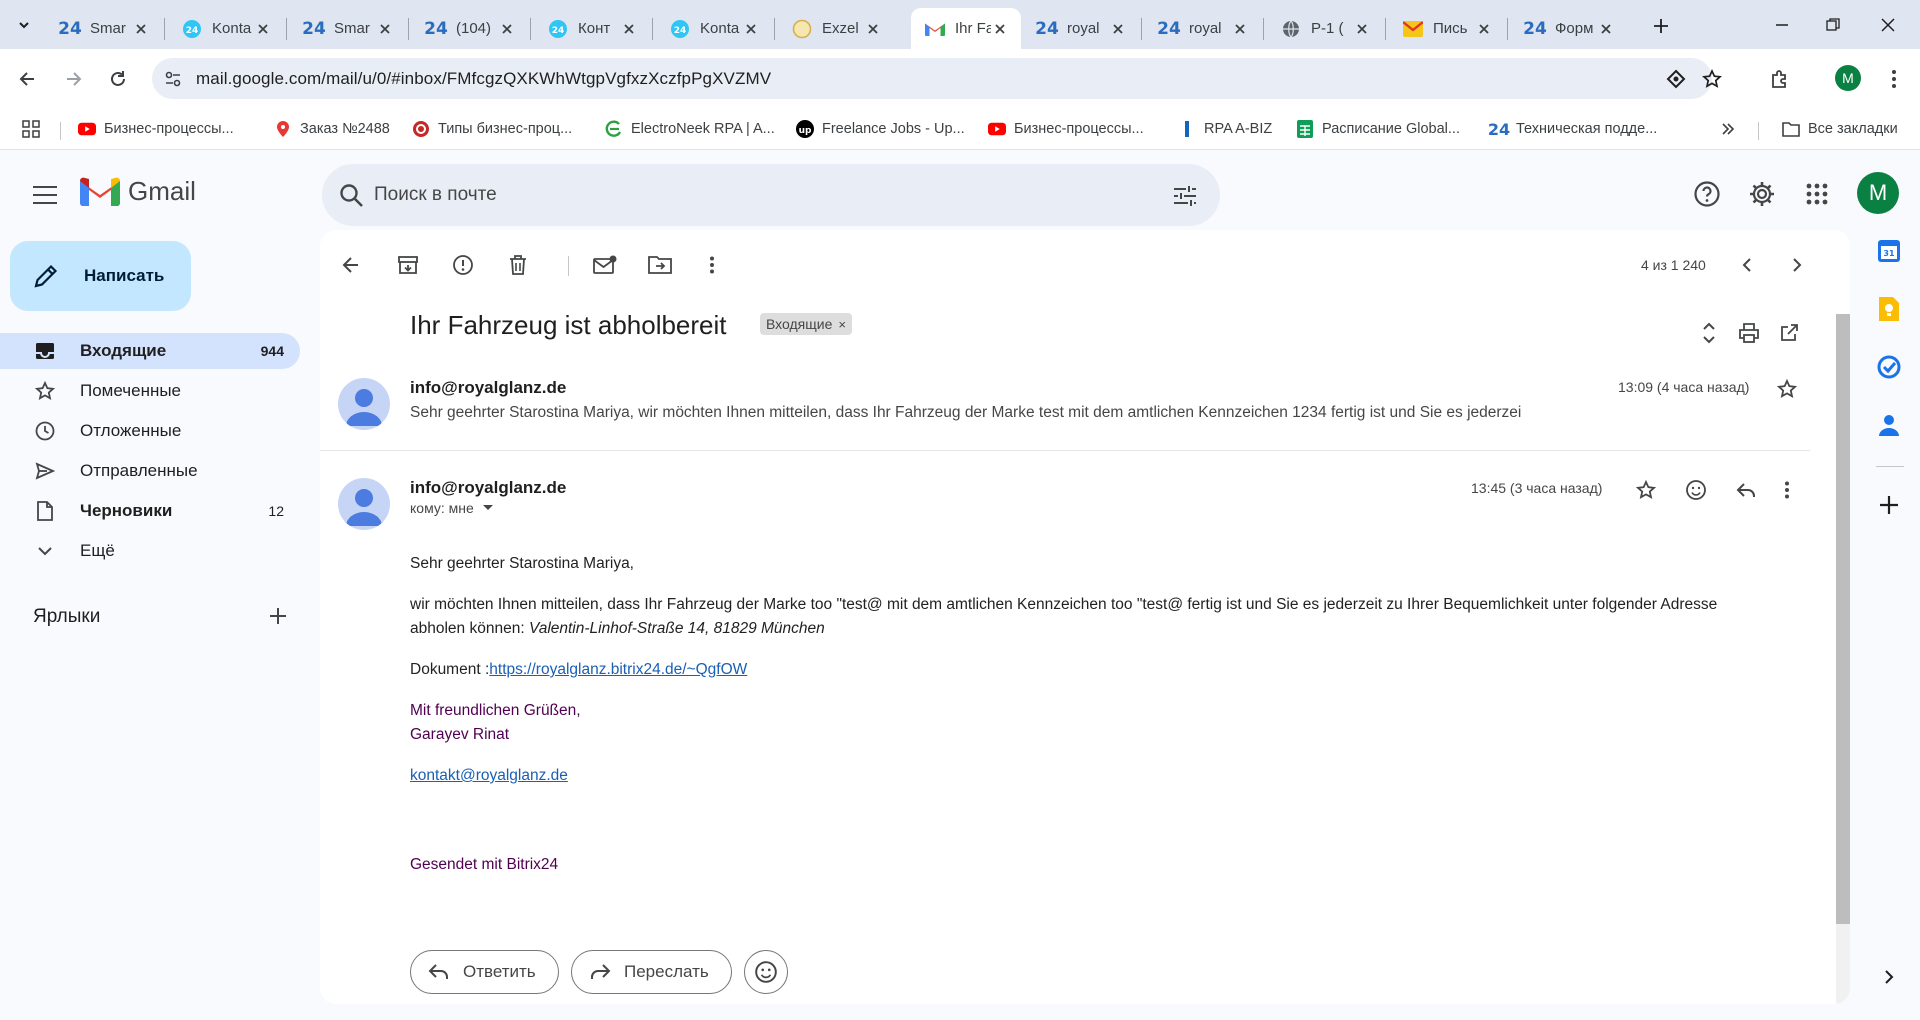  What do you see at coordinates (1780, 79) in the screenshot?
I see `extensions-button` at bounding box center [1780, 79].